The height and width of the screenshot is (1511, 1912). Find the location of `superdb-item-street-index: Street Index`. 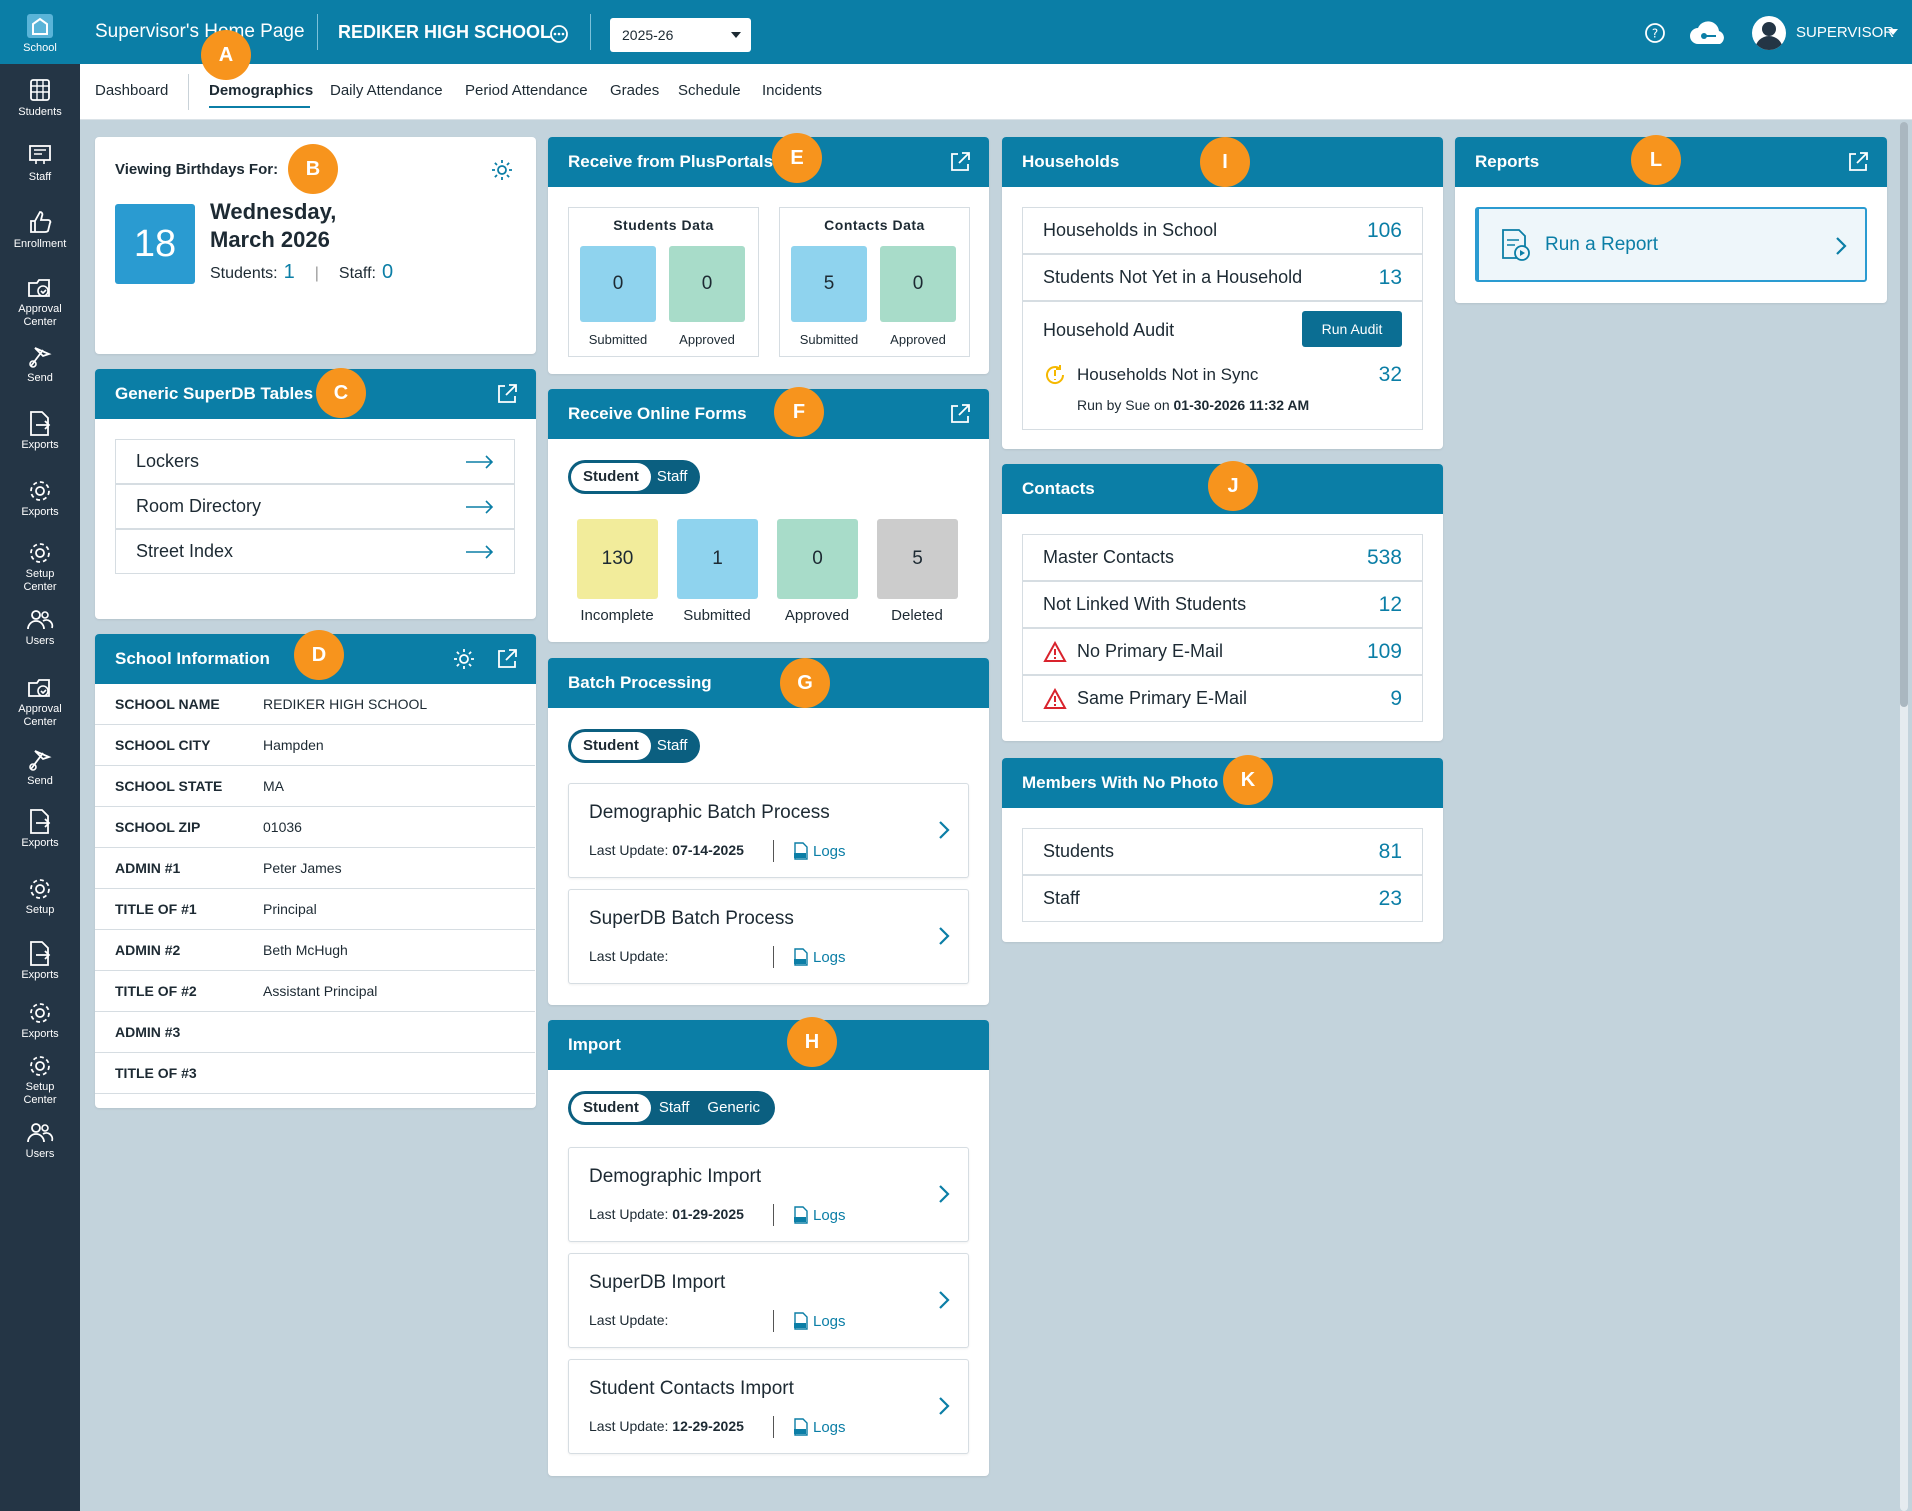

superdb-item-street-index: Street Index is located at coordinates (315, 551).